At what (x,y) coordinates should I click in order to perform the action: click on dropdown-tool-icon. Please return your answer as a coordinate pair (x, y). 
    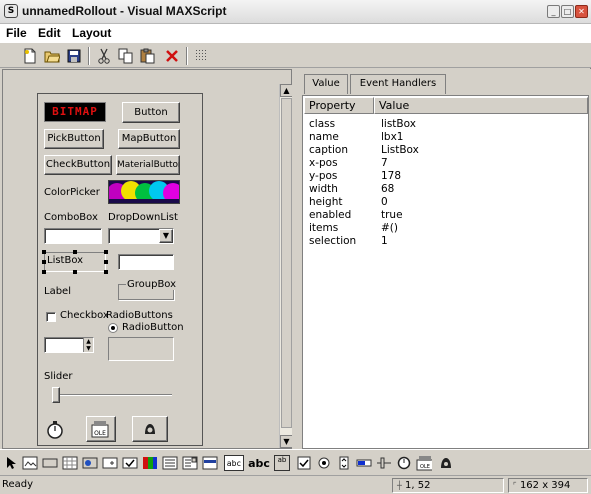
    Looking at the image, I should click on (190, 463).